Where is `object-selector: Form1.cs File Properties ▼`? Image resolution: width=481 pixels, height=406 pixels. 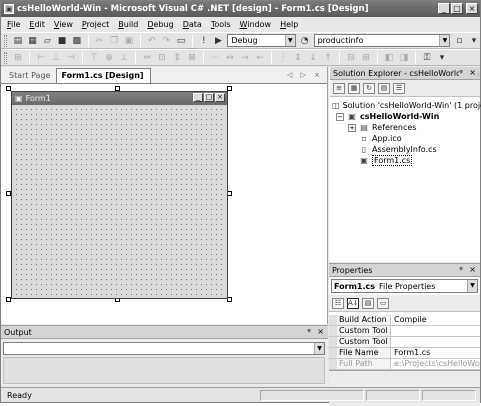 object-selector: Form1.cs File Properties ▼ is located at coordinates (404, 286).